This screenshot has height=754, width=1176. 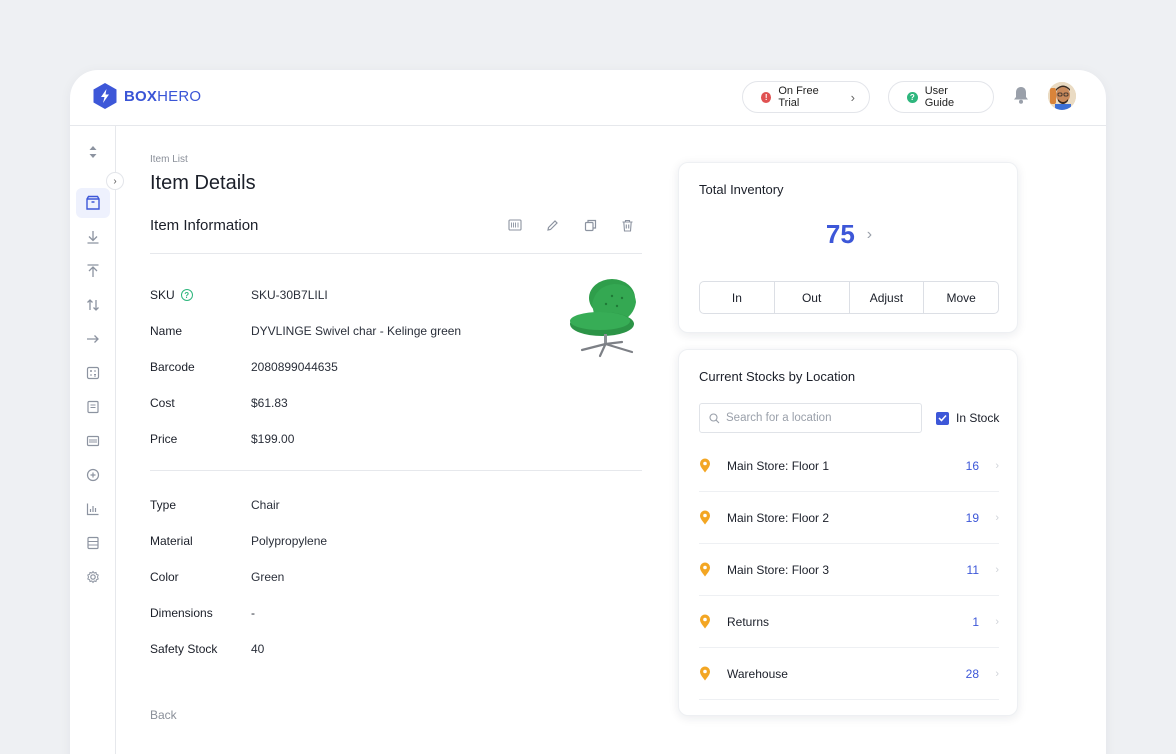 I want to click on move-button: Move, so click(x=961, y=297).